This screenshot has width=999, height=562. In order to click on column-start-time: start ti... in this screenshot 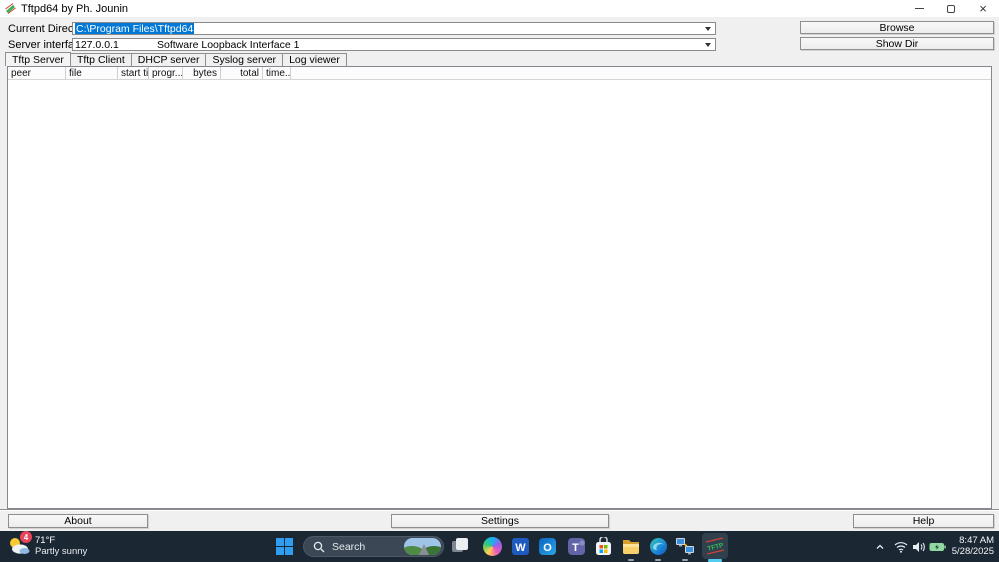, I will do `click(133, 73)`.